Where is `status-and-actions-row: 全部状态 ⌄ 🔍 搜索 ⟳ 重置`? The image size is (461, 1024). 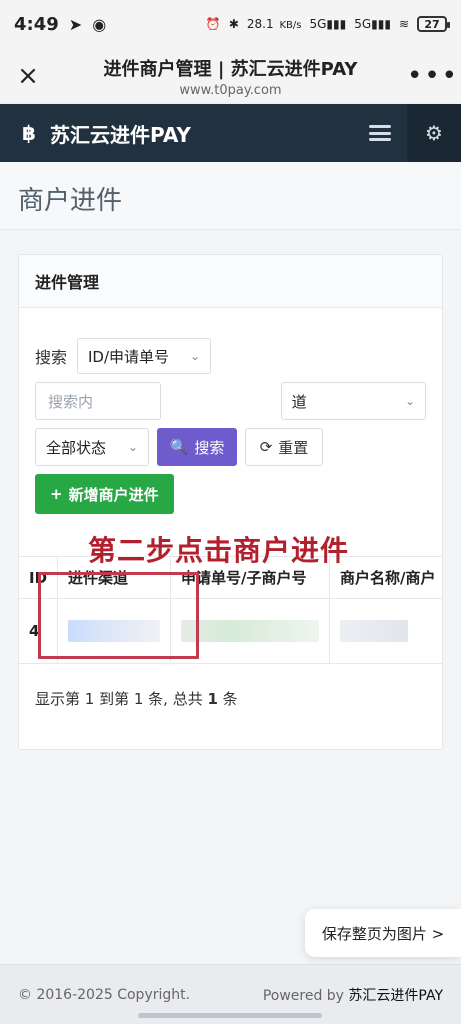 status-and-actions-row: 全部状态 ⌄ 🔍 搜索 ⟳ 重置 is located at coordinates (230, 447).